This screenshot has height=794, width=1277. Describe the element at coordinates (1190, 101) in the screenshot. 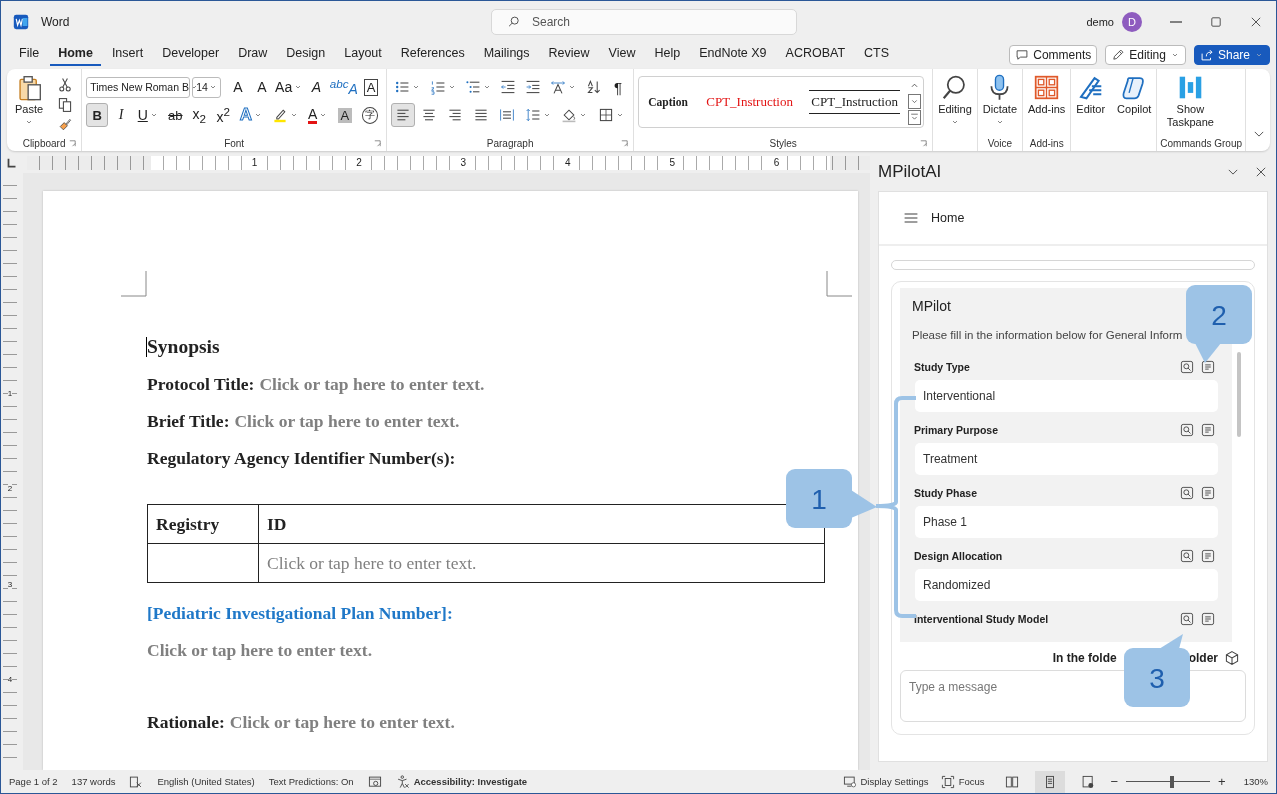

I see `taskpane-button: Show Taskpane` at that location.